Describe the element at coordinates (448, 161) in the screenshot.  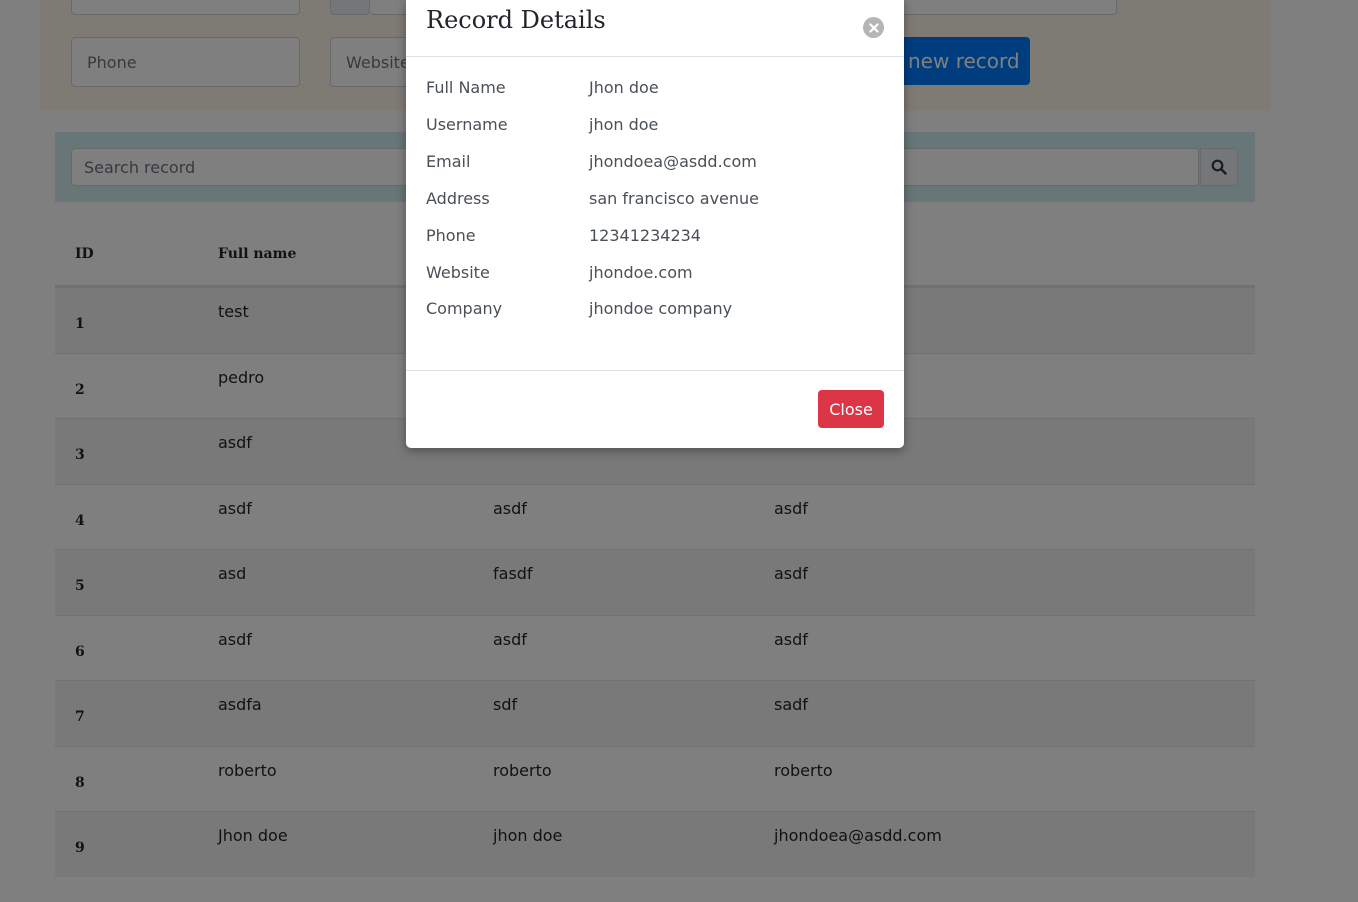
I see `detail-label: Email` at that location.